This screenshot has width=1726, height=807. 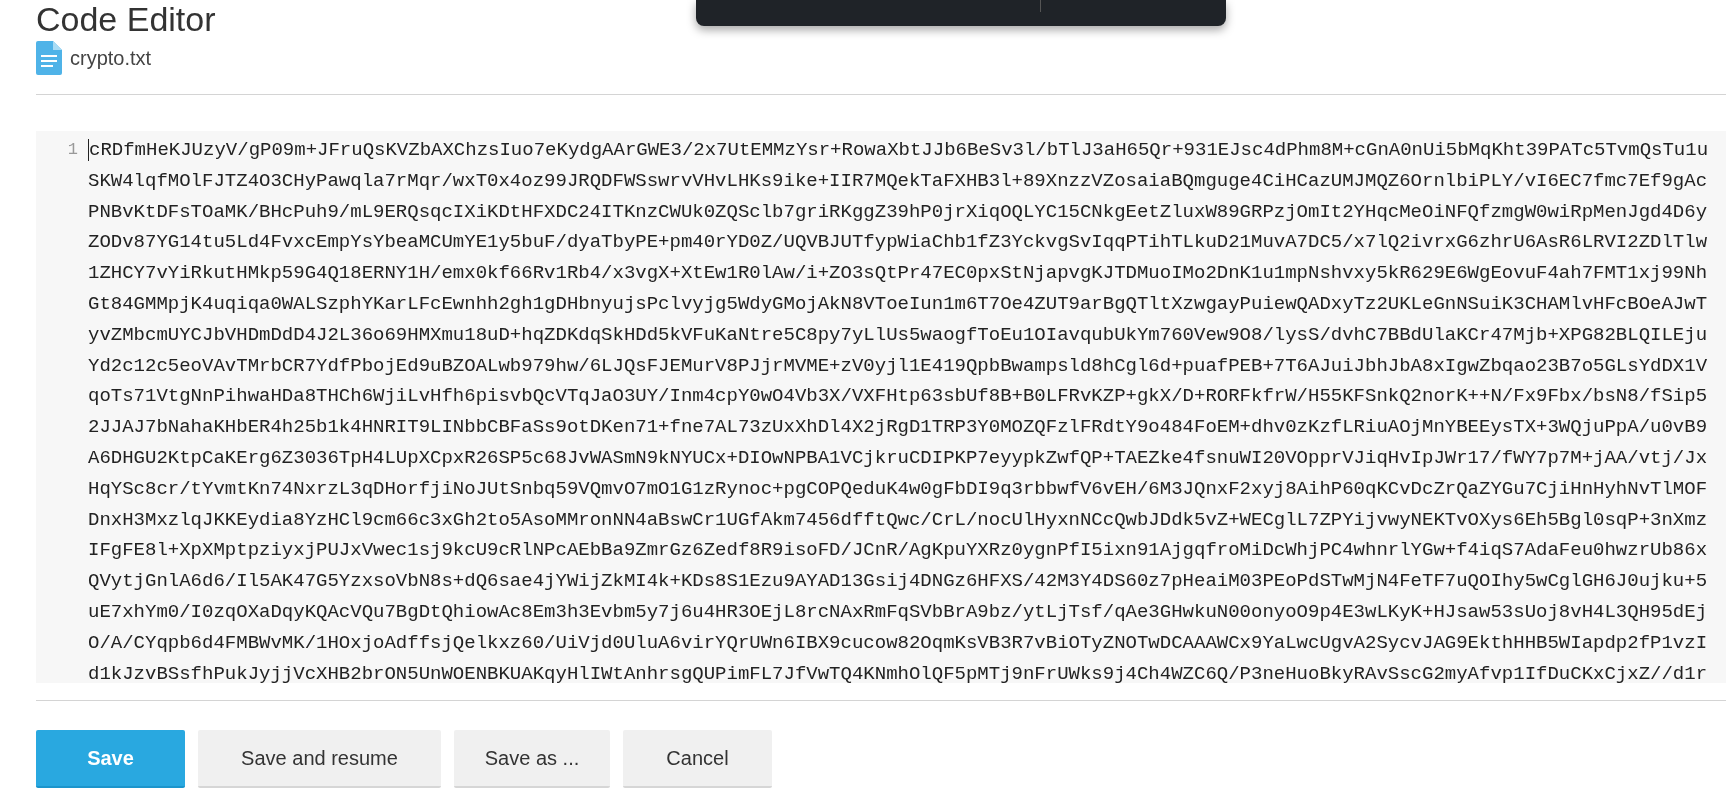 I want to click on line-number: 1, so click(x=72, y=150).